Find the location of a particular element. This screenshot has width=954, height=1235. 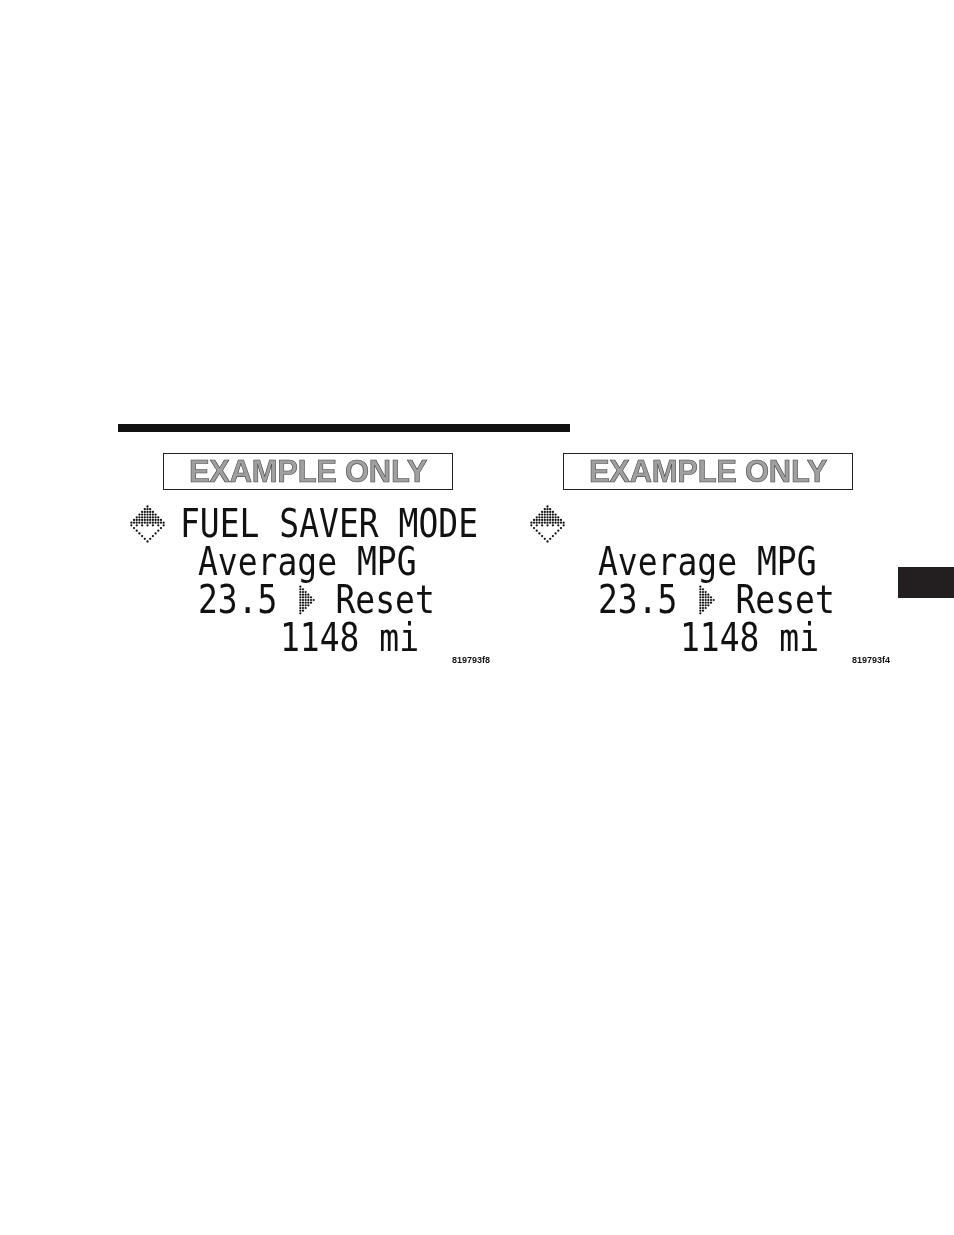

thumb-index-block is located at coordinates (926, 582).